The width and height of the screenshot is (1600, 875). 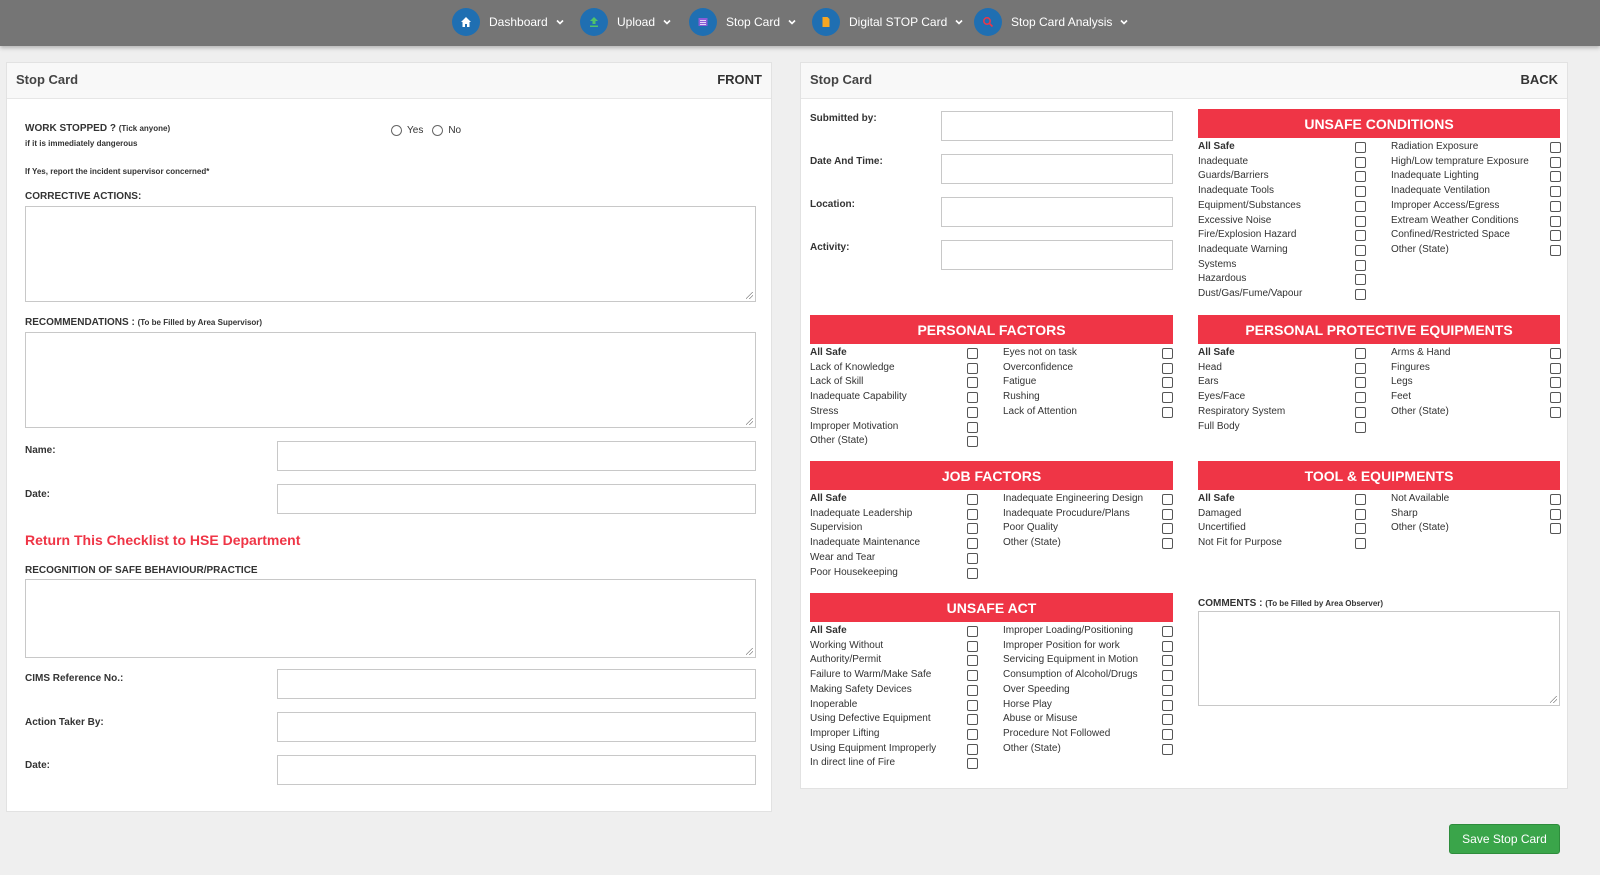 What do you see at coordinates (516, 770) in the screenshot?
I see `date2-input` at bounding box center [516, 770].